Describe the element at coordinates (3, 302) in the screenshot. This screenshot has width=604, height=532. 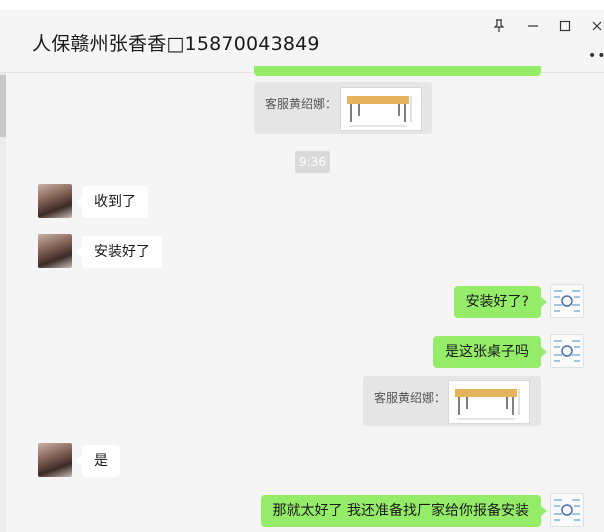
I see `scrollbar-track` at that location.